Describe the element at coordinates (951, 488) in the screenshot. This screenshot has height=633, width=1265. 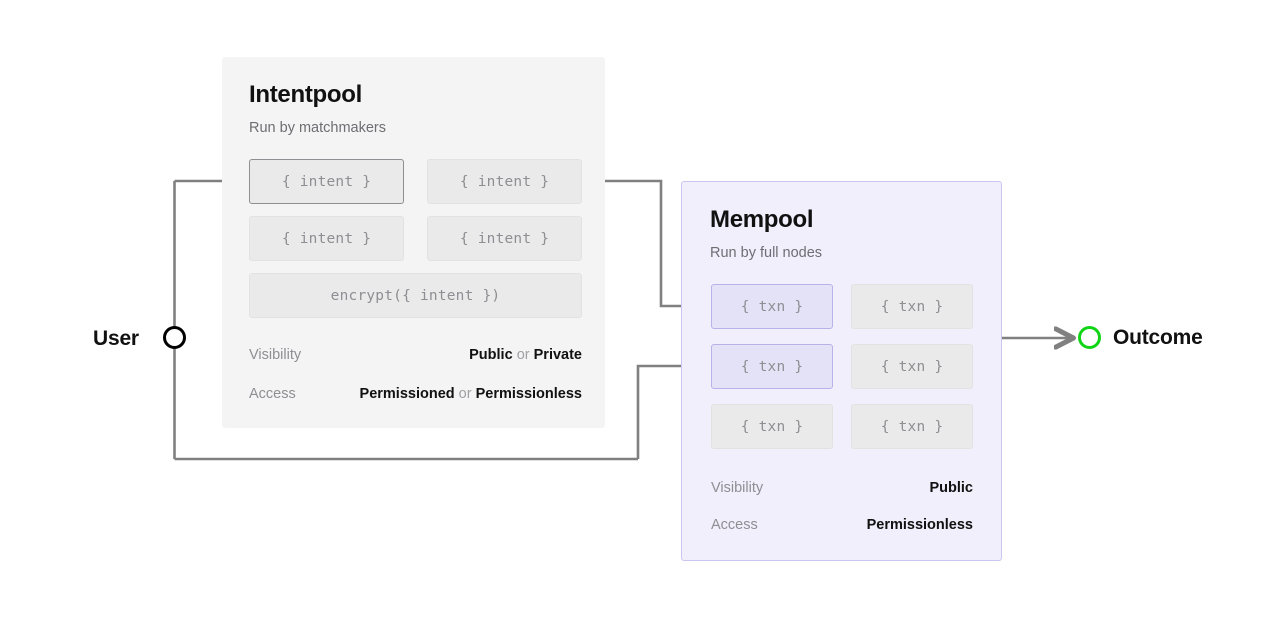
I see `mempool-visibility-value: Public` at that location.